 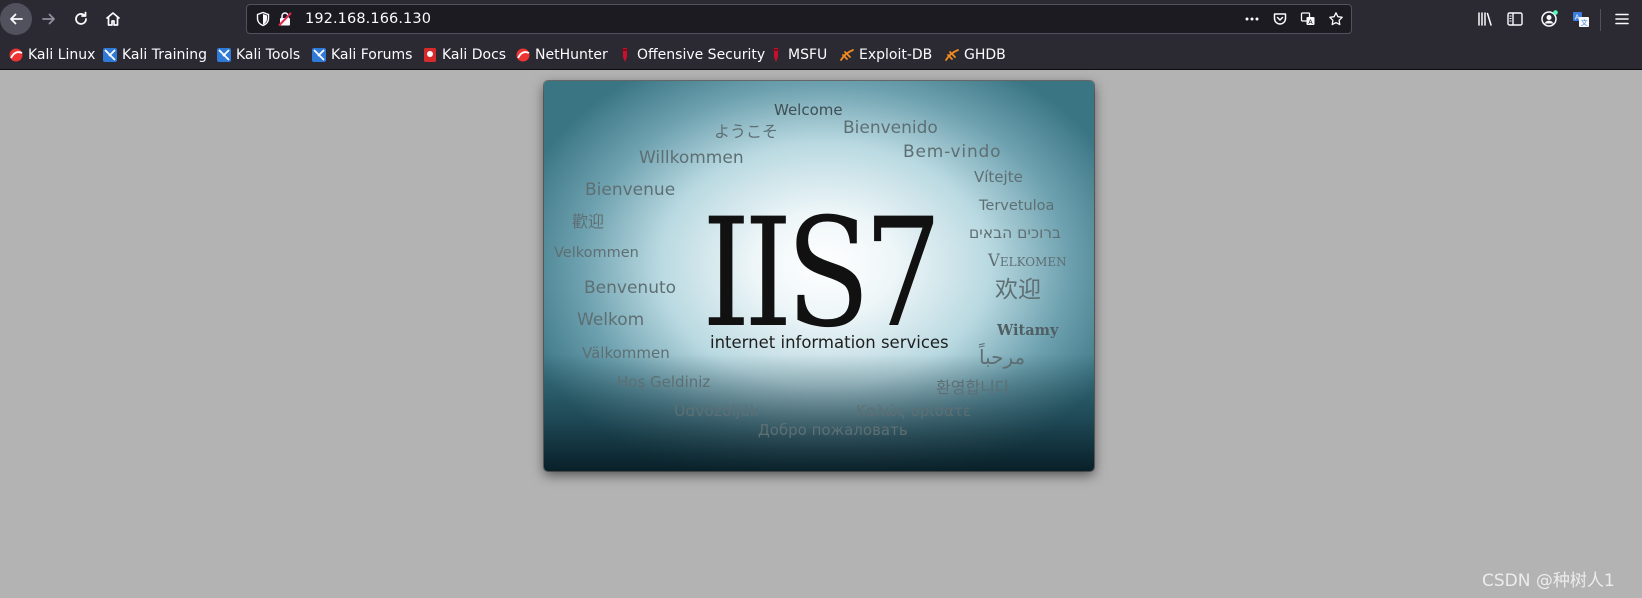 I want to click on welcome-word: Welcome, so click(x=808, y=110).